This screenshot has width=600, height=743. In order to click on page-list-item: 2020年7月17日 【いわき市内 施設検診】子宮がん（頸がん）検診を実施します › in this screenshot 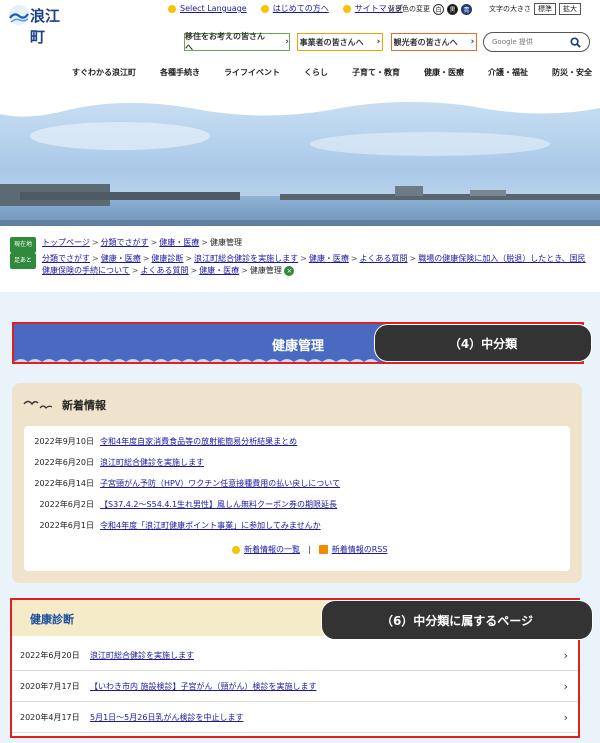, I will do `click(295, 686)`.